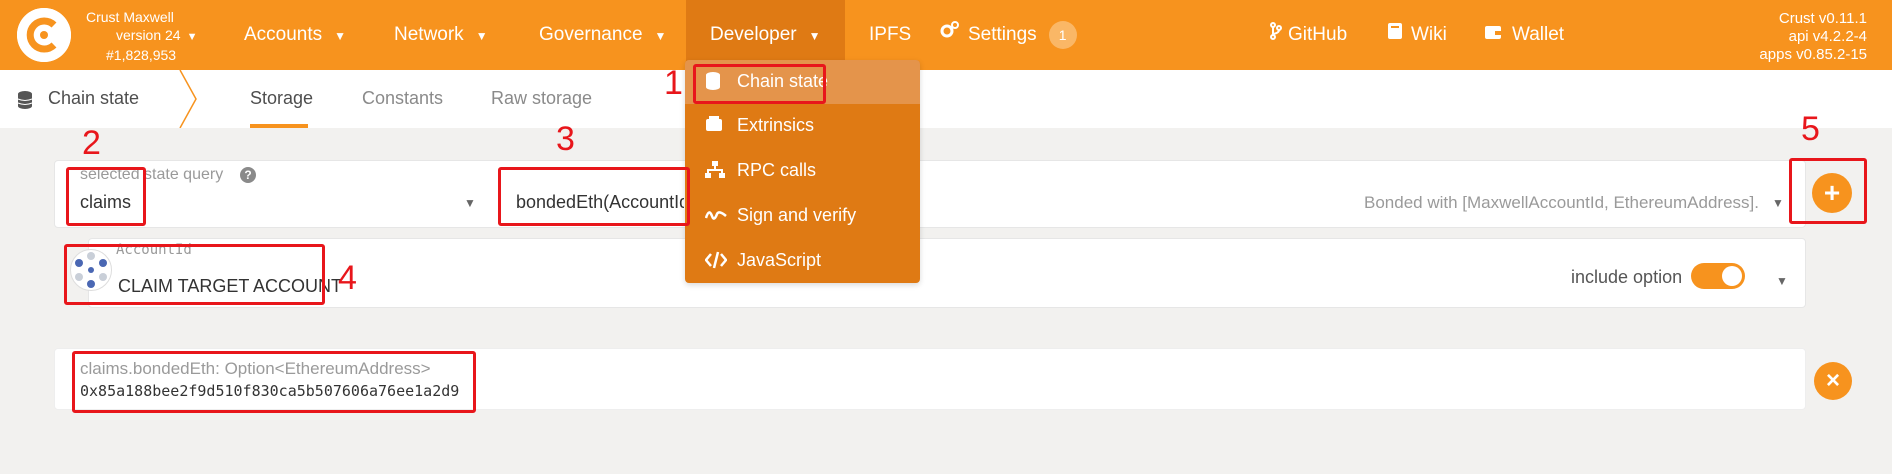 Image resolution: width=1892 pixels, height=474 pixels. I want to click on gears-icon, so click(950, 35).